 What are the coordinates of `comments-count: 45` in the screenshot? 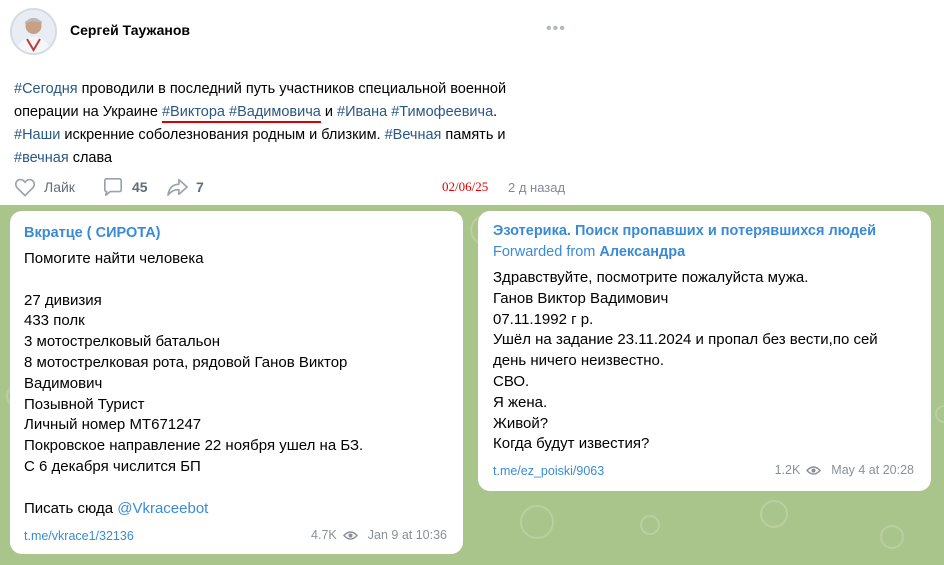 It's located at (140, 187).